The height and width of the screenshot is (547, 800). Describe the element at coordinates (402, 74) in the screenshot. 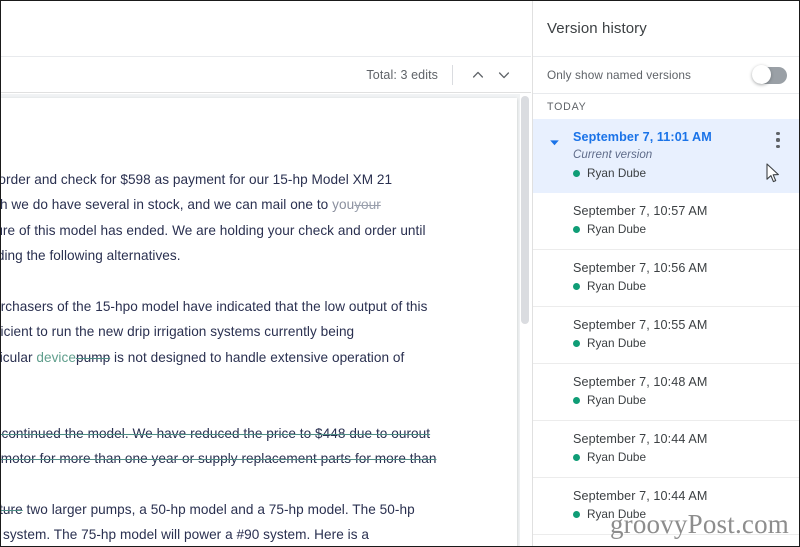

I see `total-edits-label: Total: 3 edits` at that location.